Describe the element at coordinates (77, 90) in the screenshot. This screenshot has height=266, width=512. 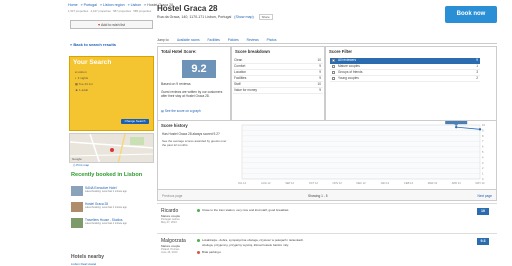
I see `person-icon: ☻` at that location.